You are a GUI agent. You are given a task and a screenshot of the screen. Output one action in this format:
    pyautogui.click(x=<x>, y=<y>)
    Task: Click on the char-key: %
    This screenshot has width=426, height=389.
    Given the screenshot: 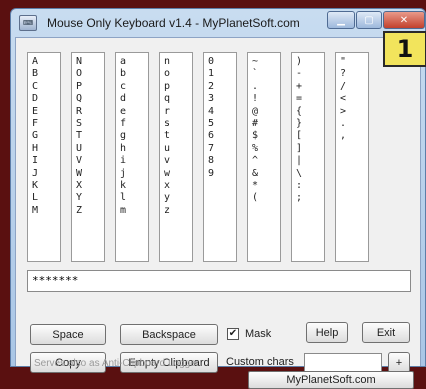 What is the action you would take?
    pyautogui.click(x=266, y=149)
    